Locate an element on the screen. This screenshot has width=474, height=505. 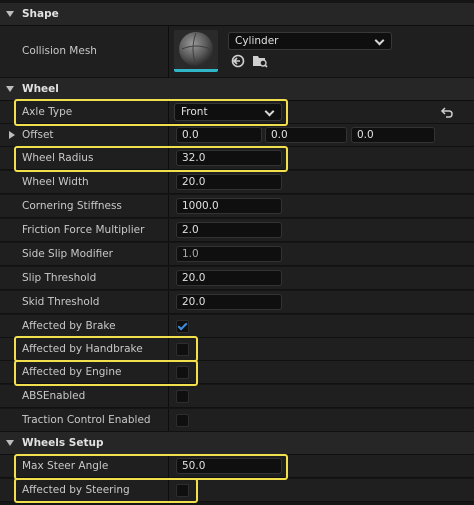
row-slip-threshold: Slip Threshold 20.0 is located at coordinates (237, 278).